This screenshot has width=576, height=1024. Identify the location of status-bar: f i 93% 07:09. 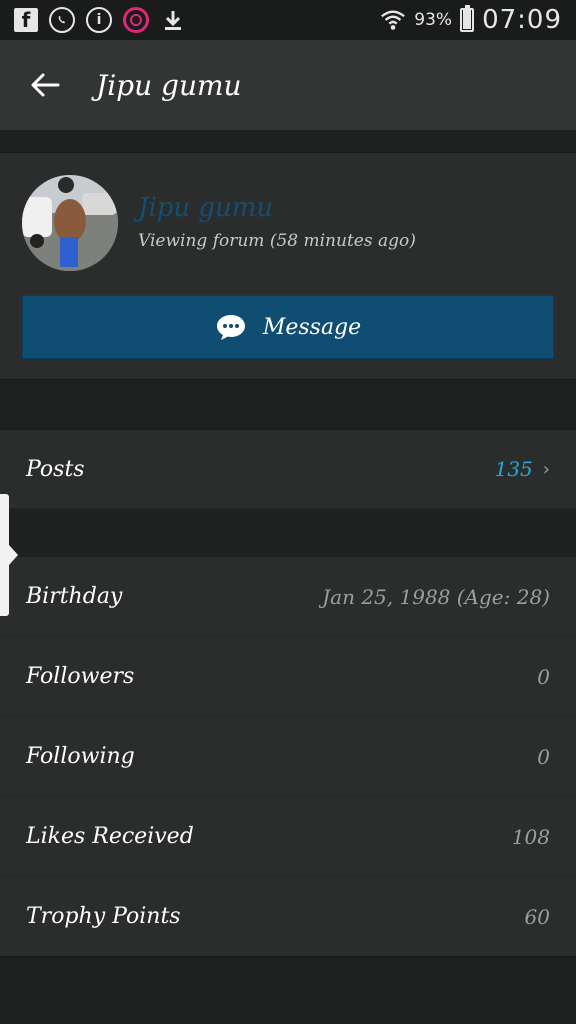
(288, 20).